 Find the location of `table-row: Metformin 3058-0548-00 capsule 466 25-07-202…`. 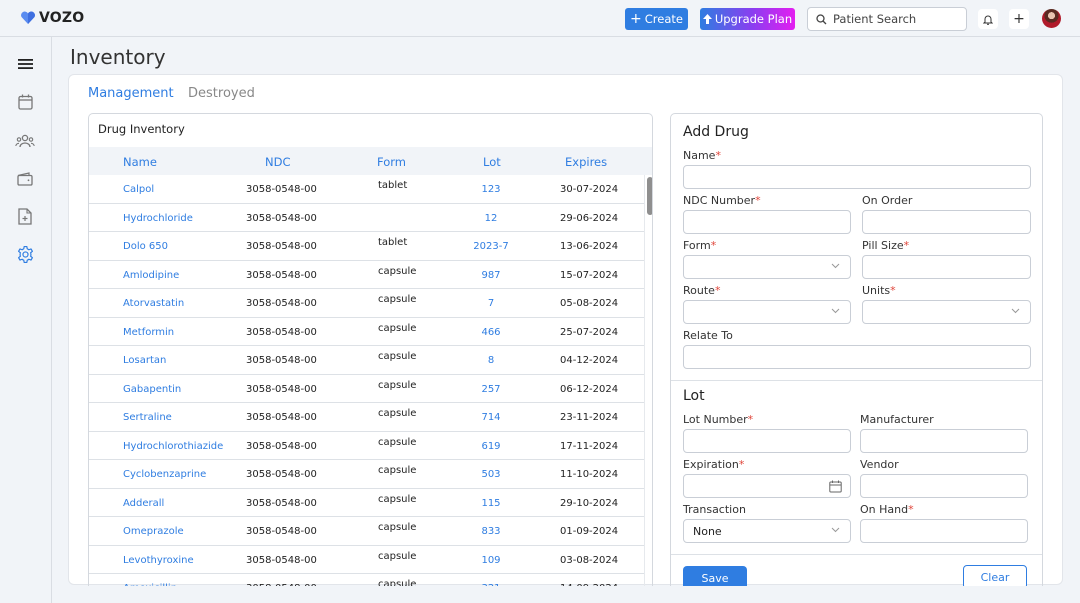

table-row: Metformin 3058-0548-00 capsule 466 25-07-202… is located at coordinates (366, 332).